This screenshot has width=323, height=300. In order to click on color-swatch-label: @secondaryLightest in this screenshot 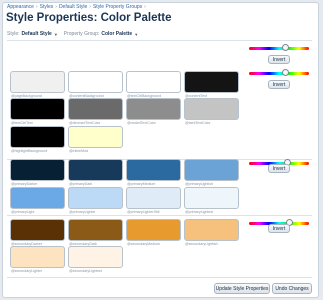, I will do `click(85, 271)`.